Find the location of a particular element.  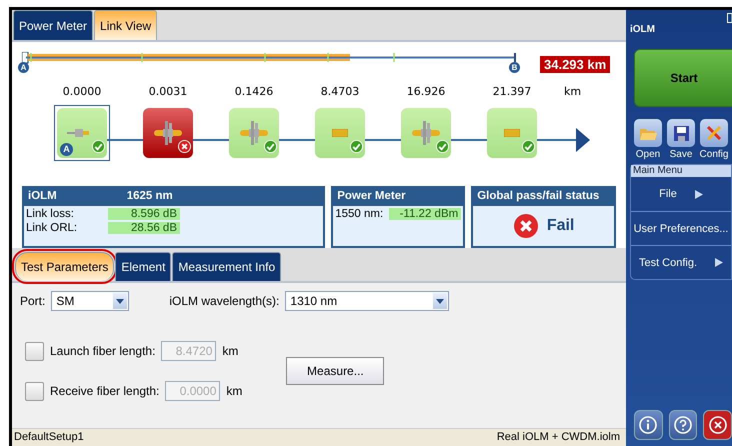

settings-tab: Measurement Info is located at coordinates (227, 266).